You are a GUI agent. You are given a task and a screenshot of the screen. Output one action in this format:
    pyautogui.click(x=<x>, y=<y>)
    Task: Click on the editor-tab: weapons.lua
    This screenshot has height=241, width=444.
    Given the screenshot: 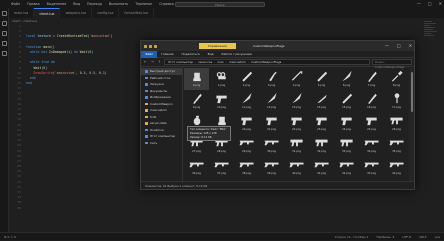 What is the action you would take?
    pyautogui.click(x=76, y=13)
    